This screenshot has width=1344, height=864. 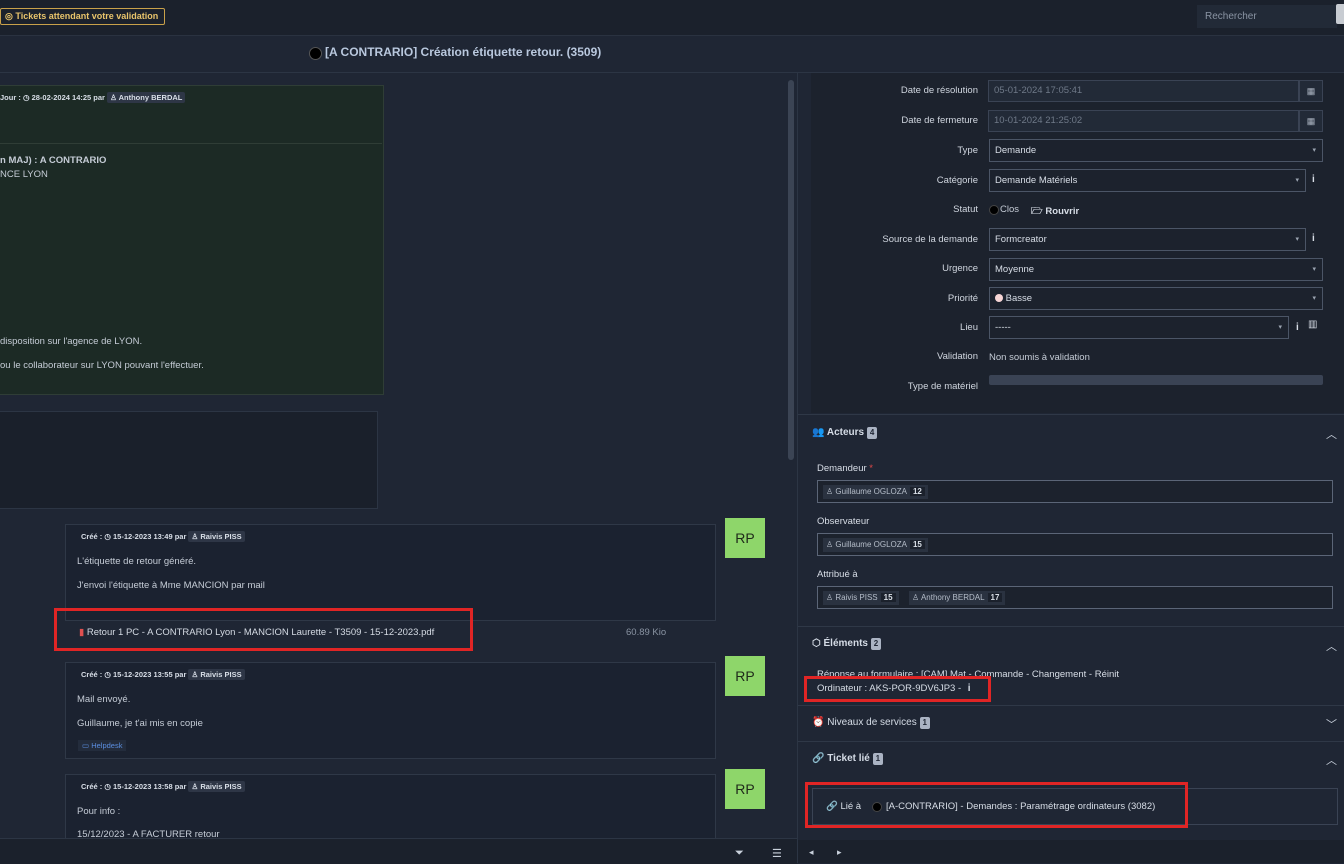 What do you see at coordinates (1331, 724) in the screenshot?
I see `chevron-down-icon: ﹀` at bounding box center [1331, 724].